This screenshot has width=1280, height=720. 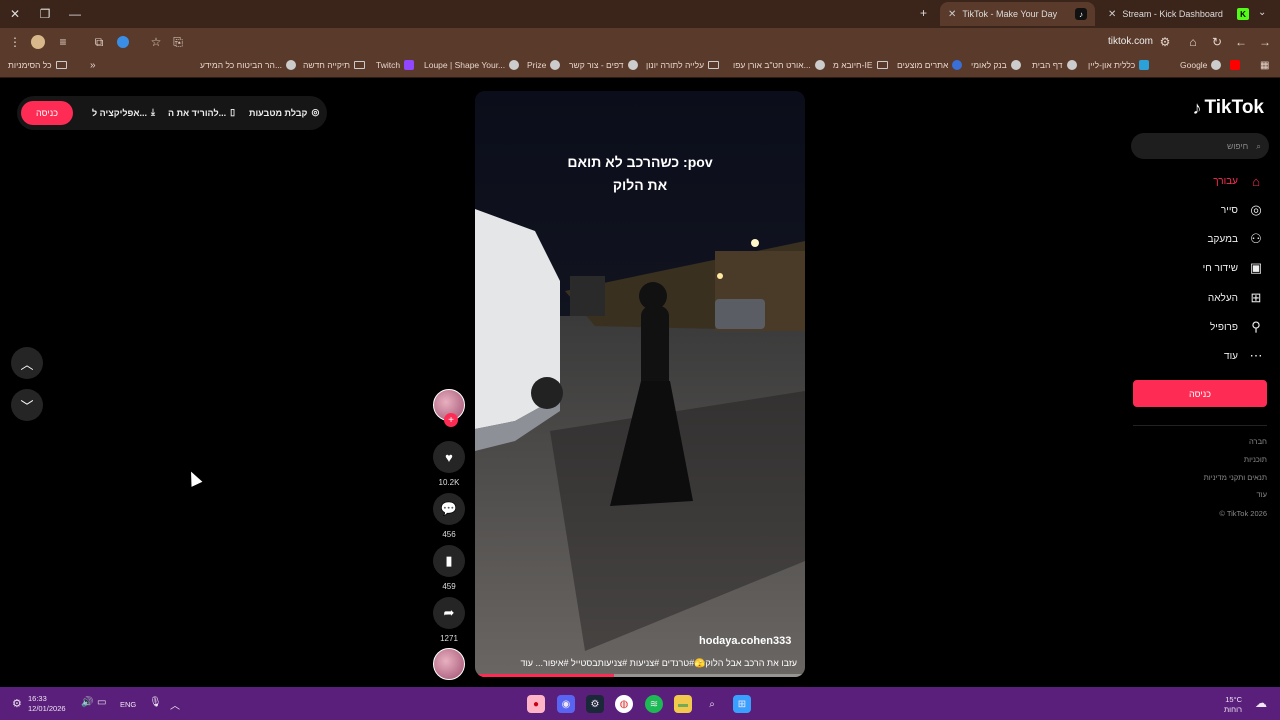 I want to click on close-window-icon: ✕, so click(x=15, y=14).